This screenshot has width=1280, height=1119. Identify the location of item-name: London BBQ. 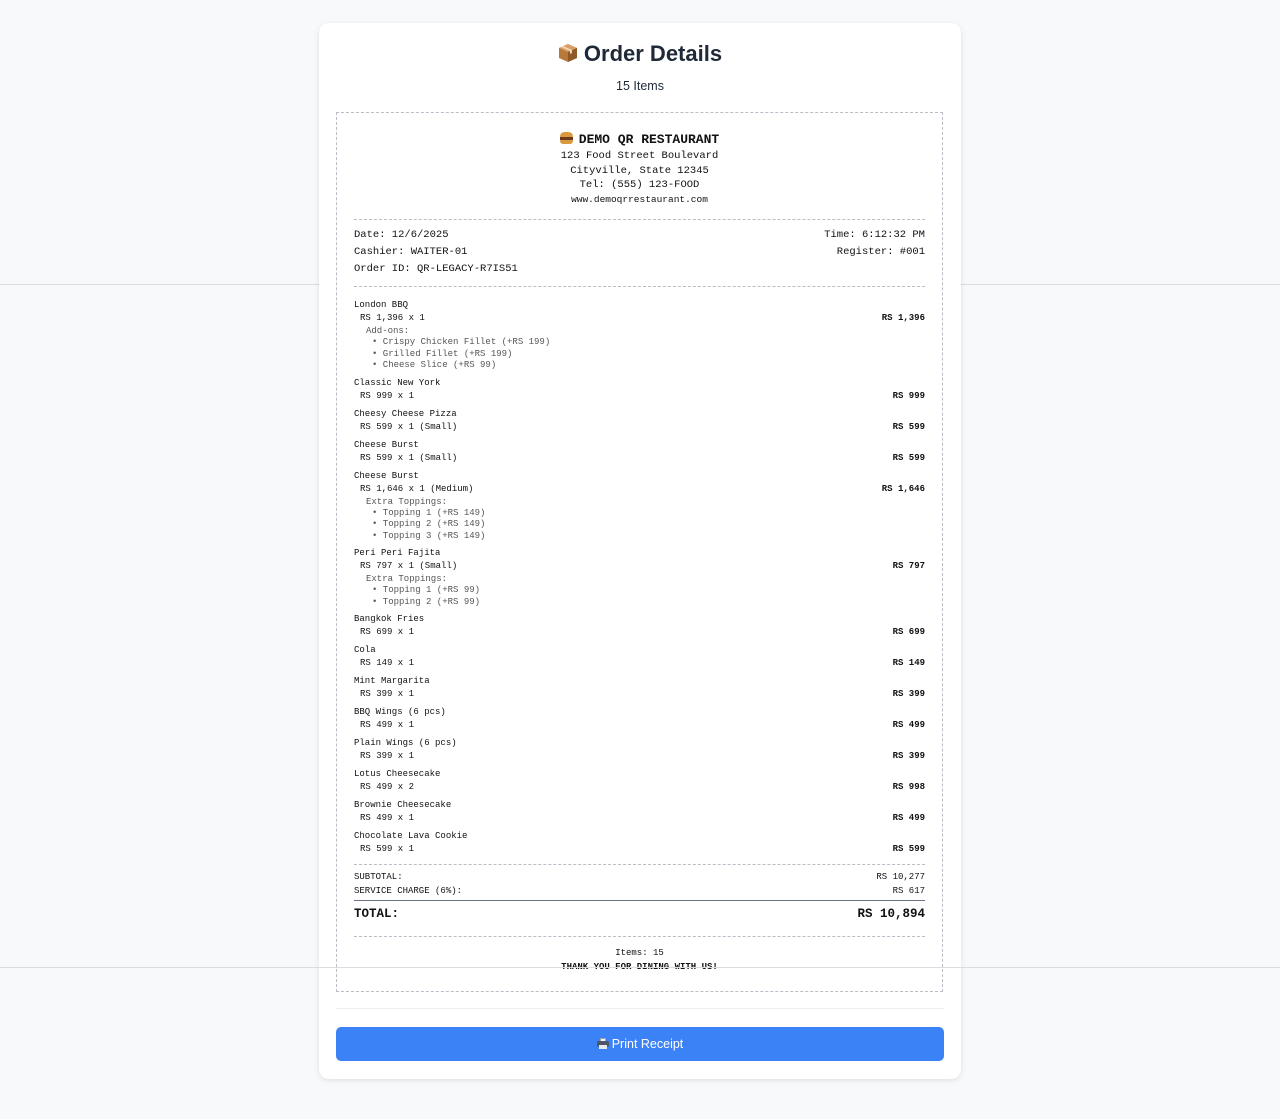
(381, 305).